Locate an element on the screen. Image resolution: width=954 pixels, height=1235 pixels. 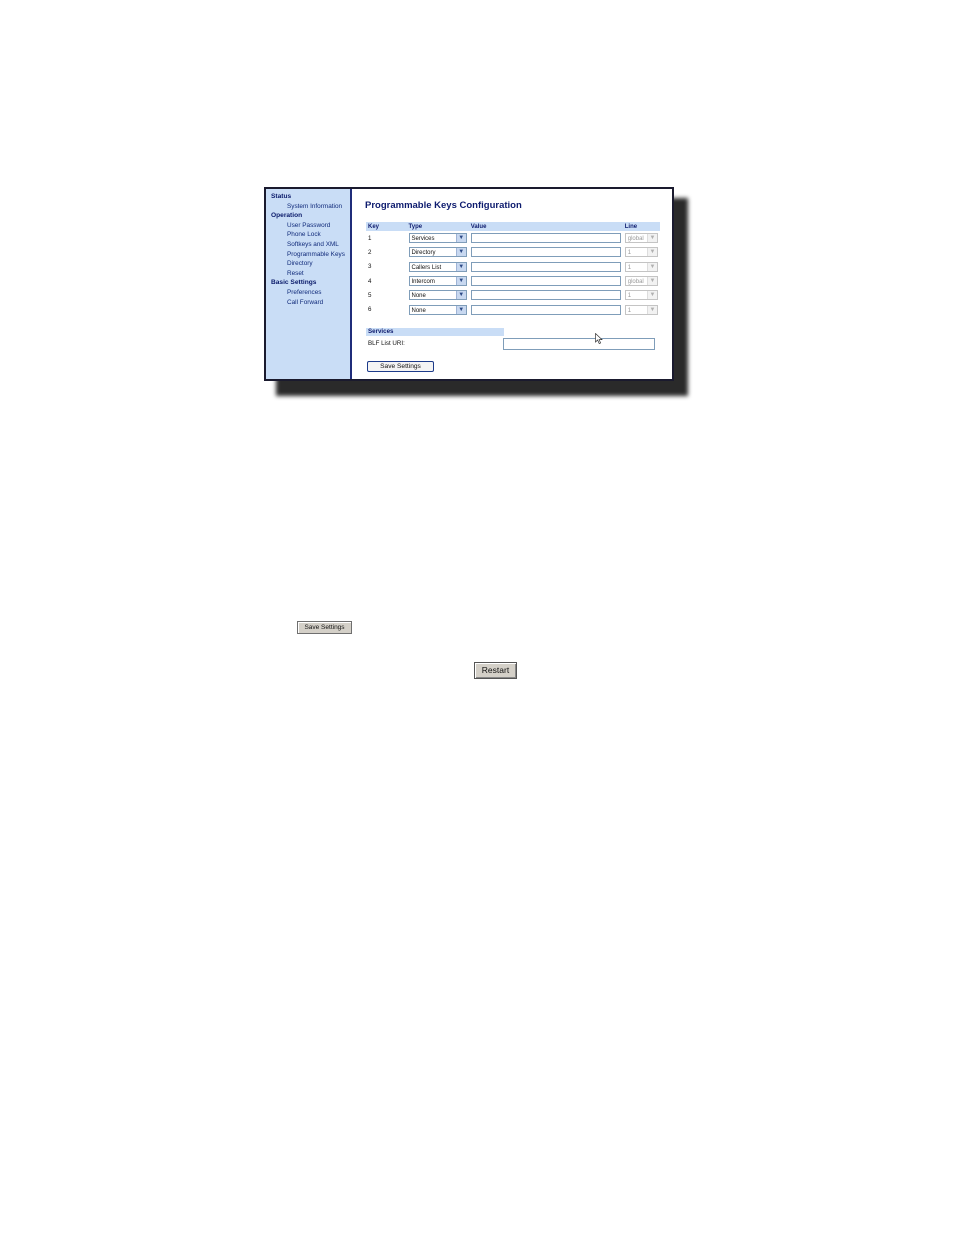
nav-heading-operation: Operation is located at coordinates (308, 216).